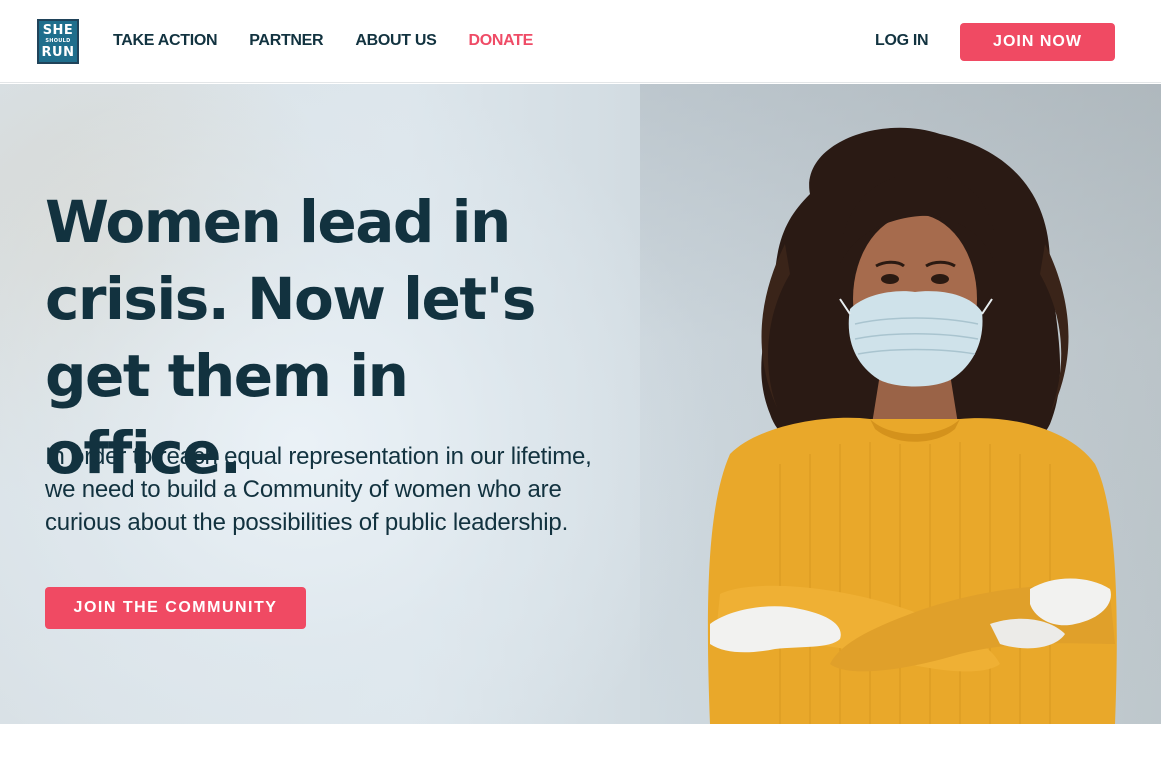 This screenshot has height=767, width=1161. I want to click on logo-text-she: SHE, so click(58, 30).